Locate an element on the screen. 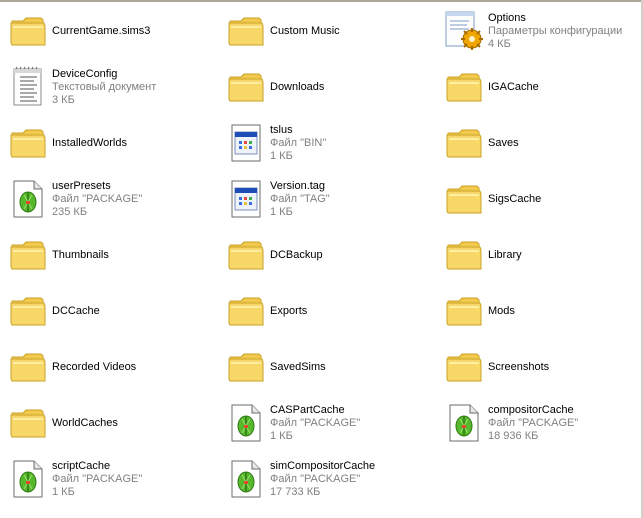  file-item: DCBackup is located at coordinates (331, 255).